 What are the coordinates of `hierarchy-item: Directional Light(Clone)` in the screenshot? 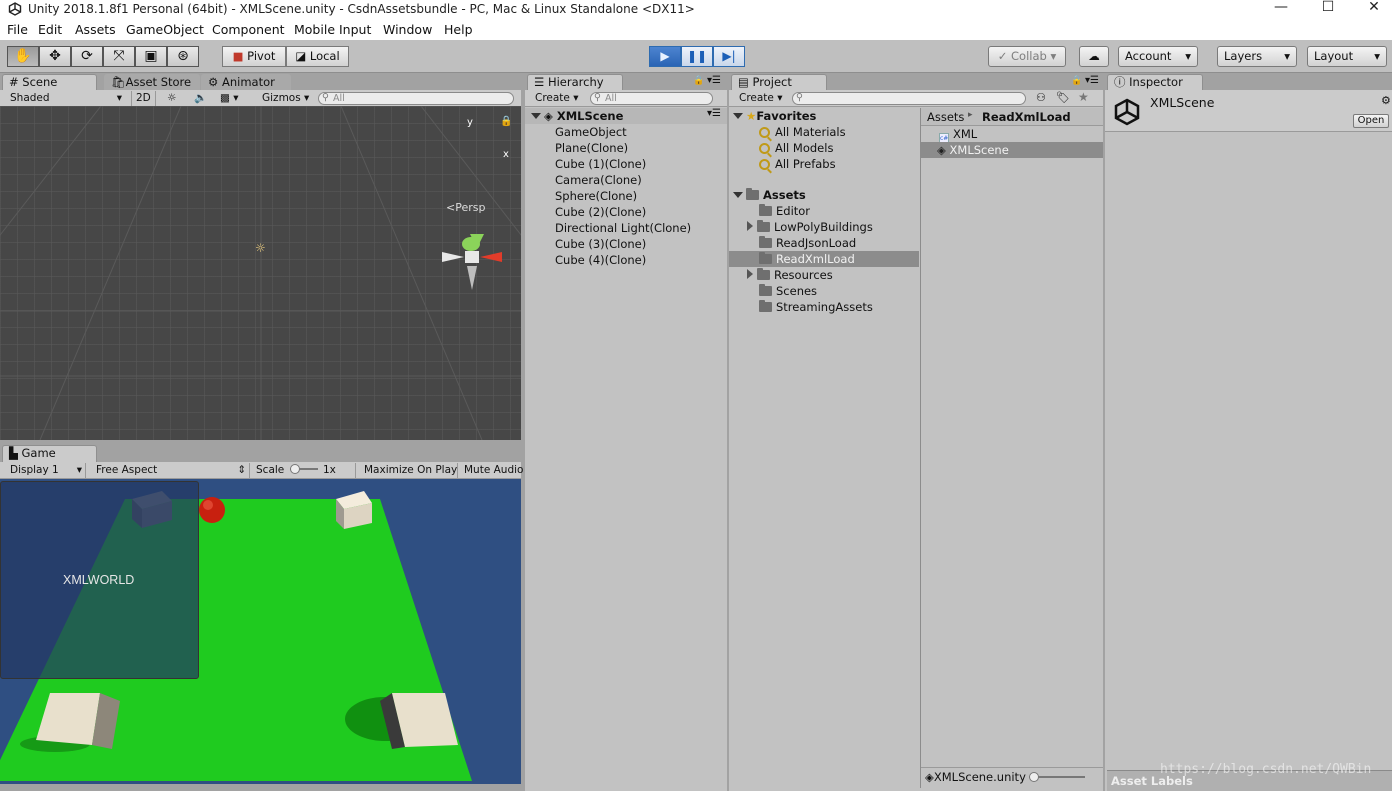 It's located at (623, 228).